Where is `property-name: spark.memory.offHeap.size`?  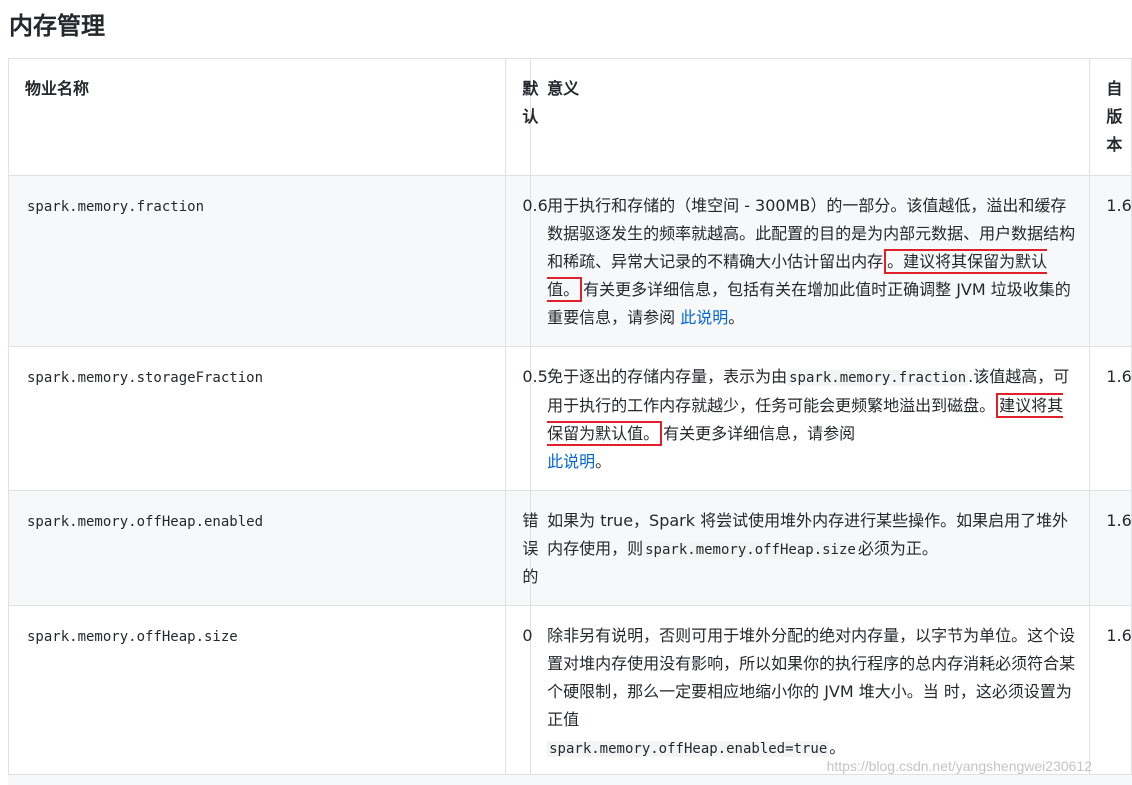
property-name: spark.memory.offHeap.size is located at coordinates (132, 637).